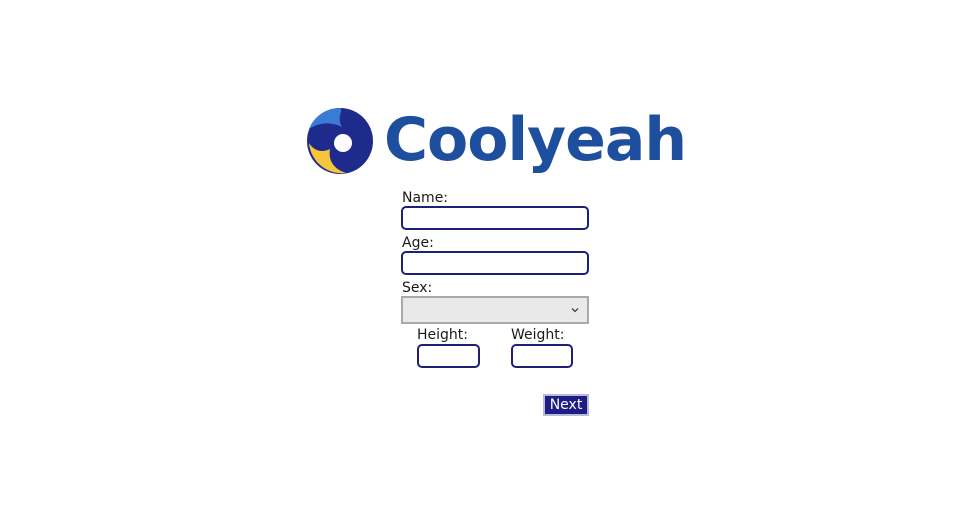  Describe the element at coordinates (495, 310) in the screenshot. I see `sex-select` at that location.